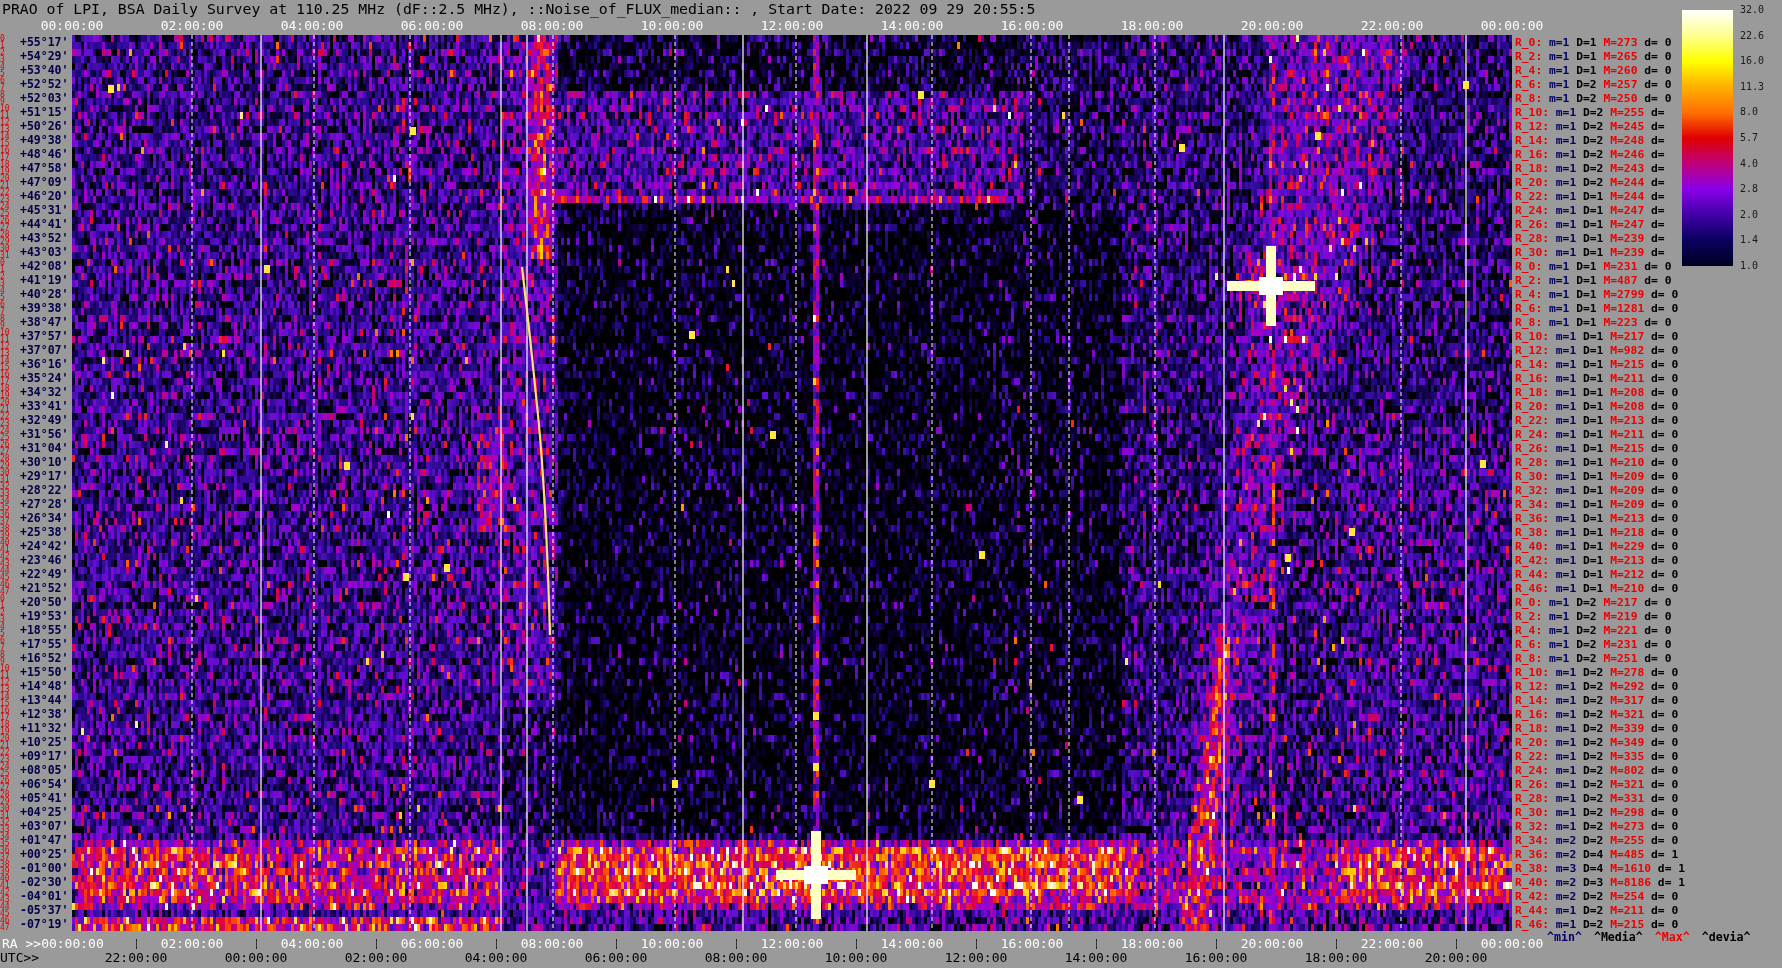  Describe the element at coordinates (1532, 434) in the screenshot. I see `beam-id: R_24:` at that location.